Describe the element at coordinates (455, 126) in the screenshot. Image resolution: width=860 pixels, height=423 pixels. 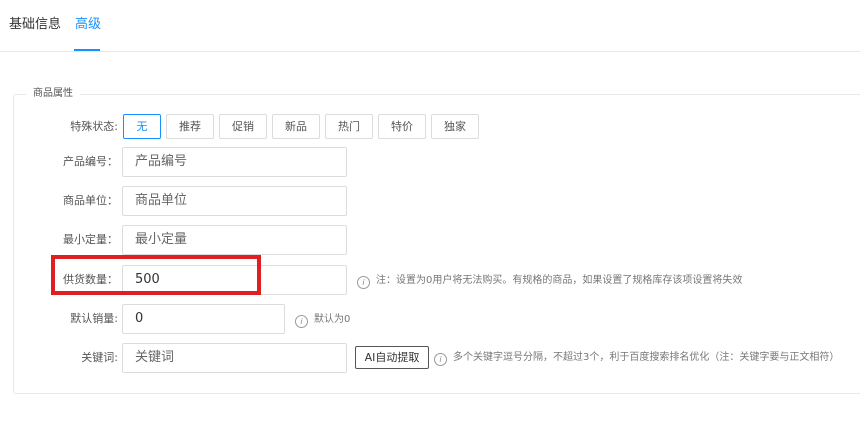
I see `status-option-exclusive: 独家` at that location.